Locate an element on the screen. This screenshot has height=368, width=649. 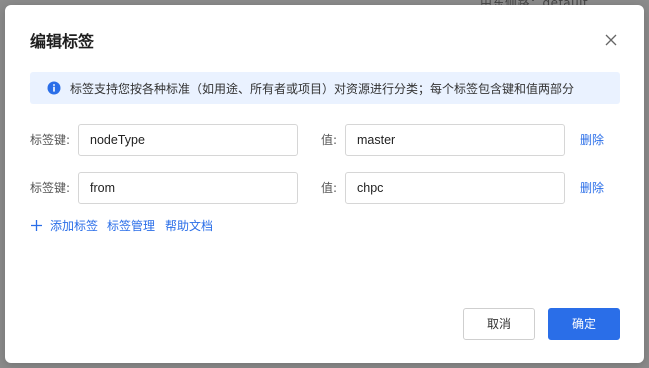
confirm-button: 确定 is located at coordinates (584, 324).